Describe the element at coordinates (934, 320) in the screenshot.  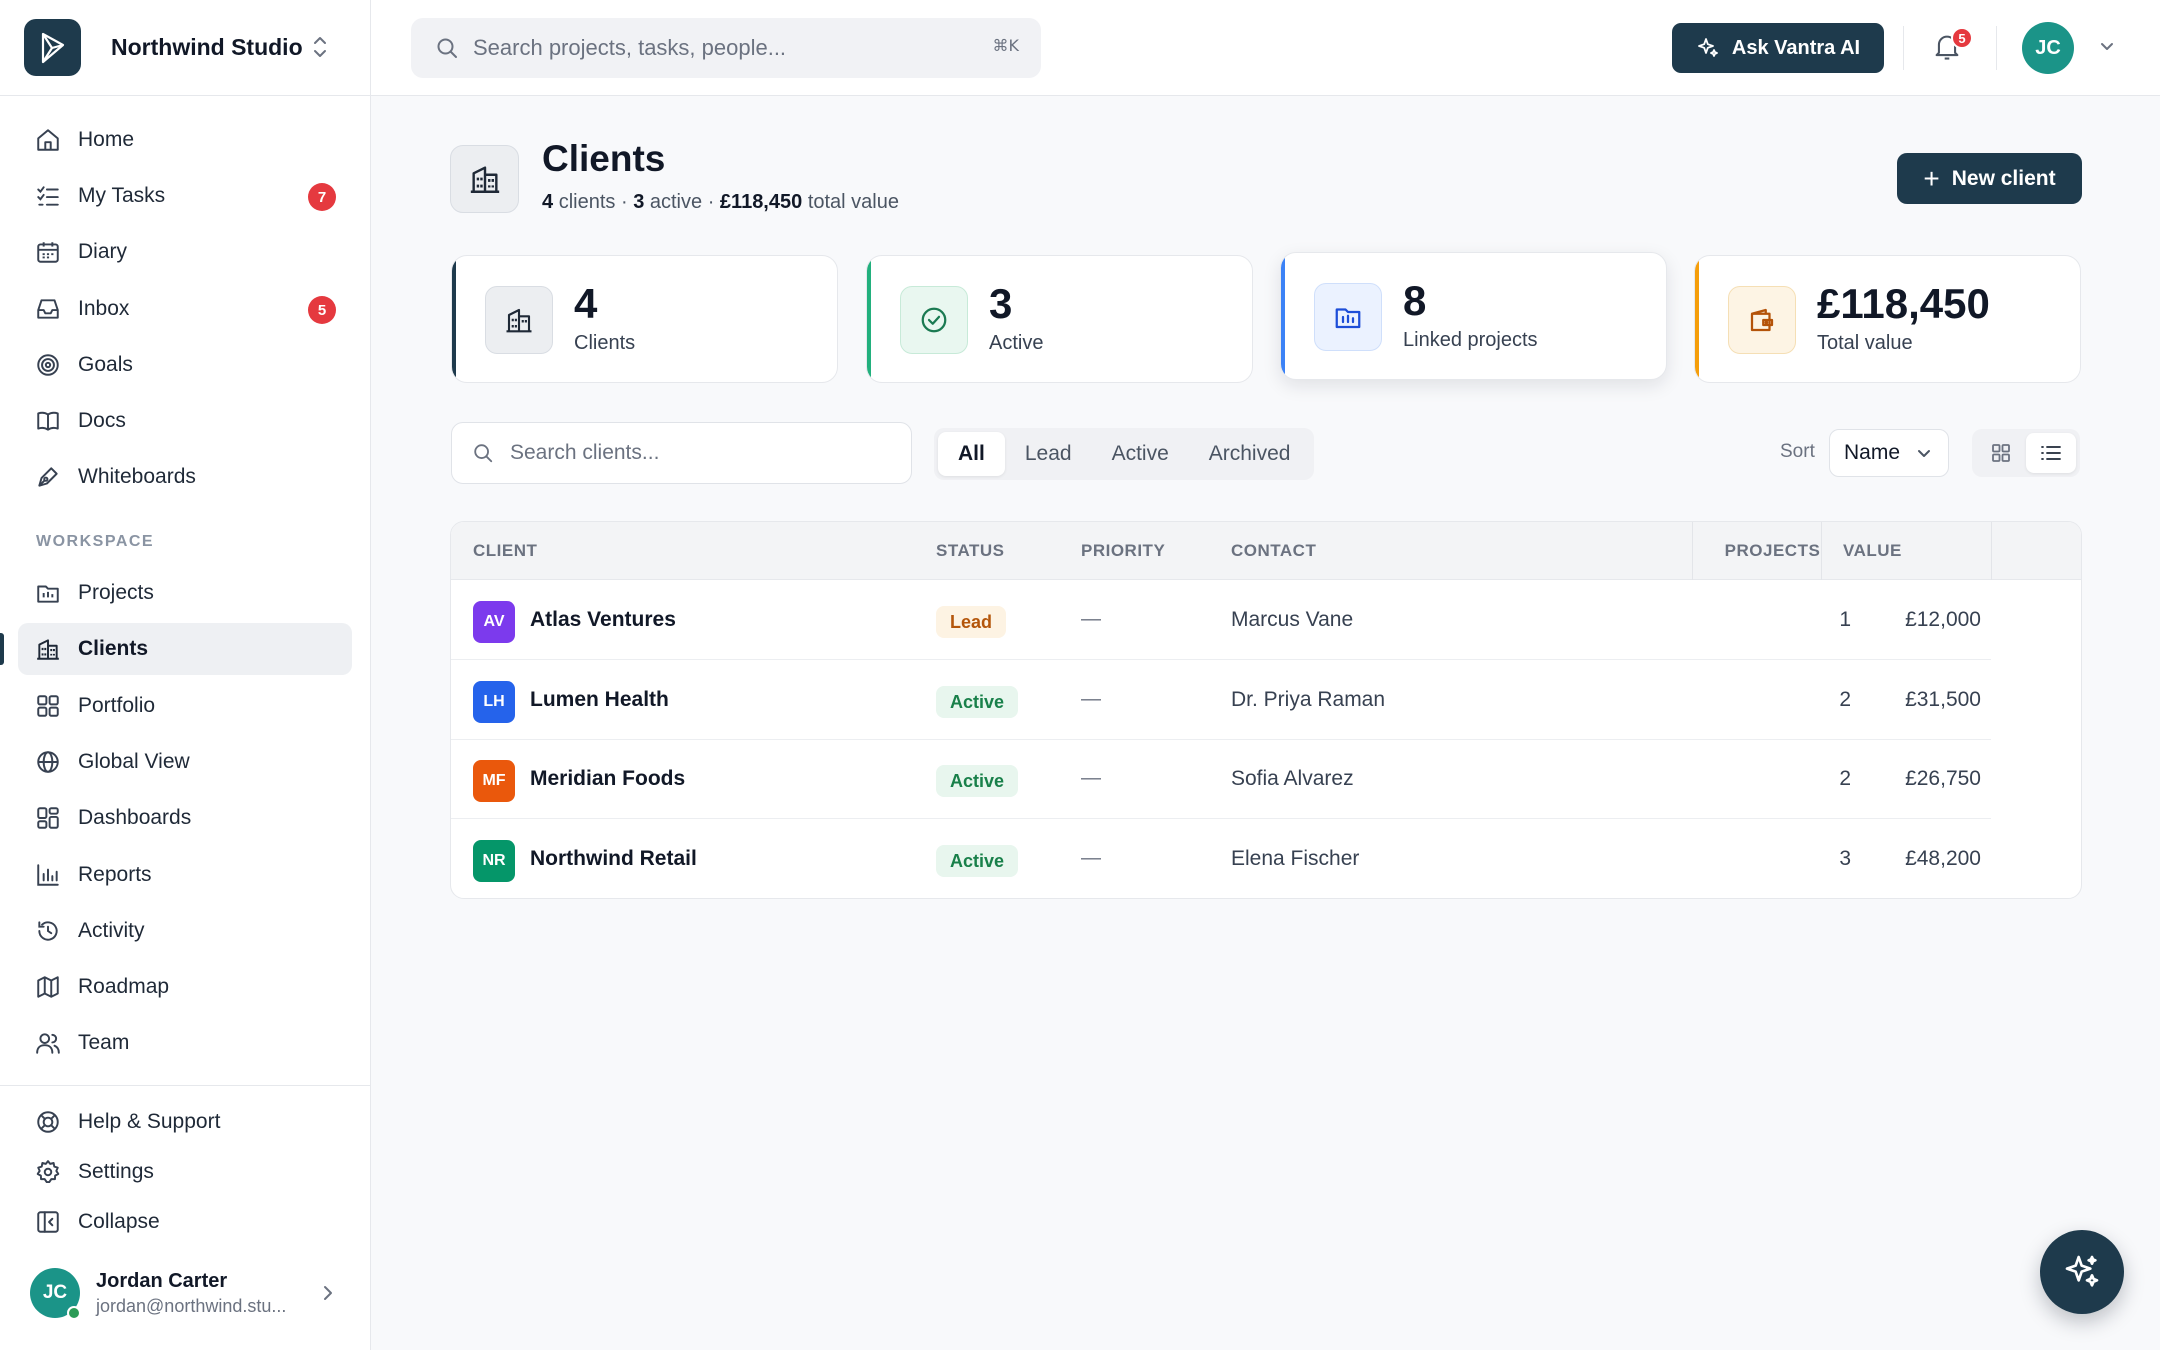
I see `check-circle-icon` at that location.